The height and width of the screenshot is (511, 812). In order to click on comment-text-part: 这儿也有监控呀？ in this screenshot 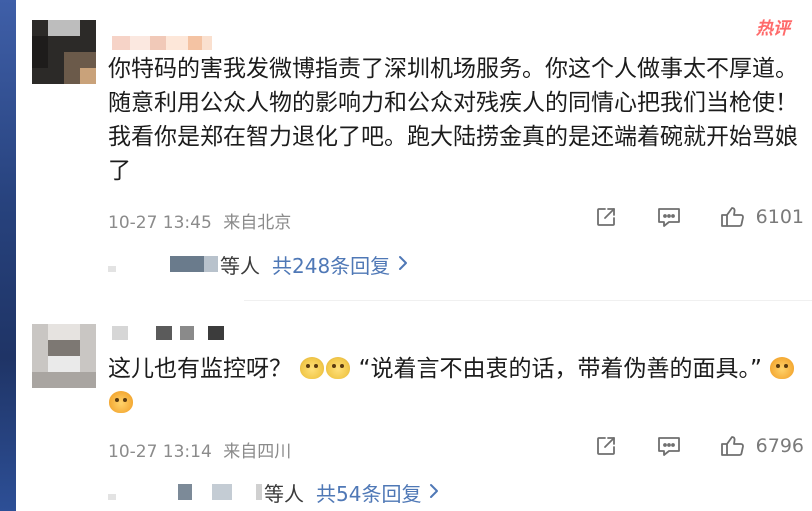, I will do `click(200, 369)`.